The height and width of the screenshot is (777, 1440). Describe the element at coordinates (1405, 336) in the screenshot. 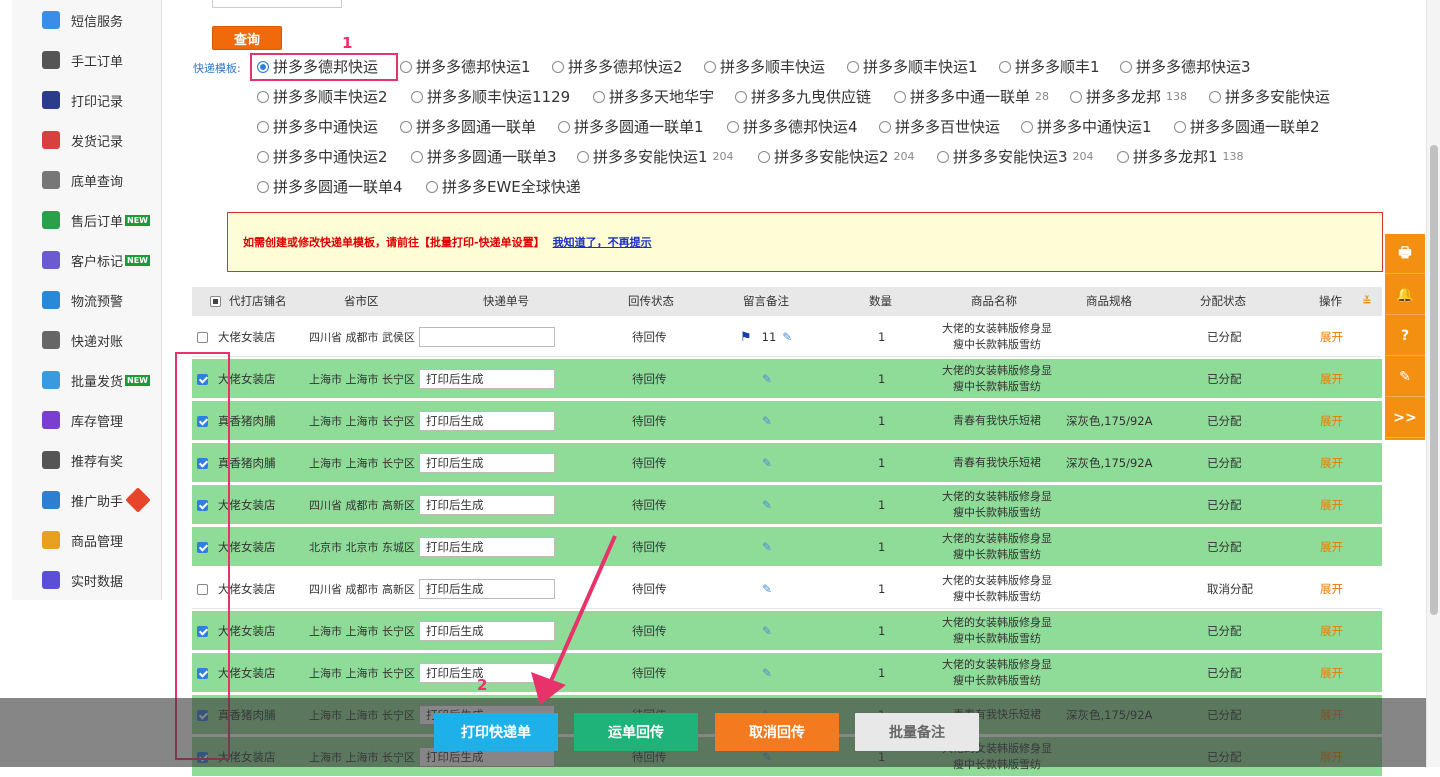

I see `help-icon: ?` at that location.